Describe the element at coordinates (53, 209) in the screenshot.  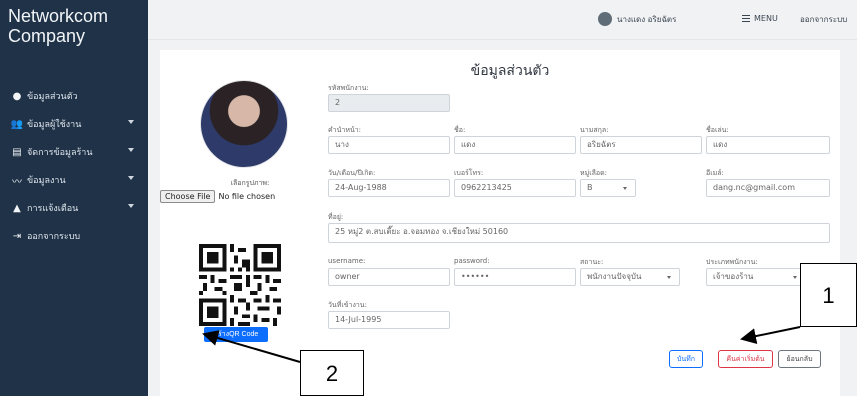
I see `sidebar-item-label: การแจ้งเตือน` at that location.